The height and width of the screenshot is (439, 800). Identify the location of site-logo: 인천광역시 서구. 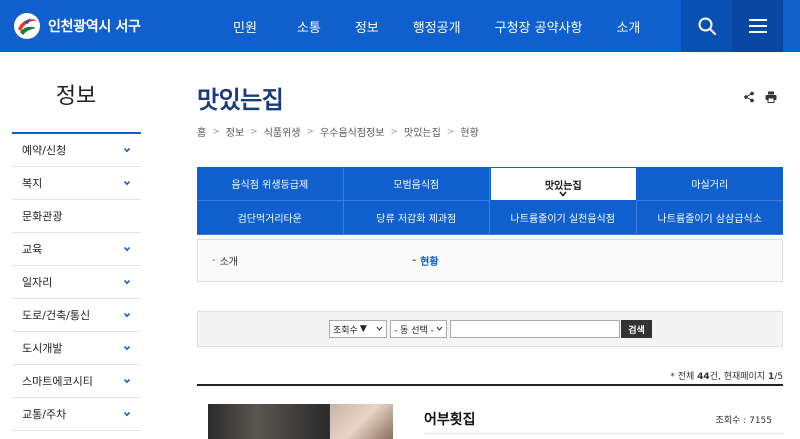
(76, 26).